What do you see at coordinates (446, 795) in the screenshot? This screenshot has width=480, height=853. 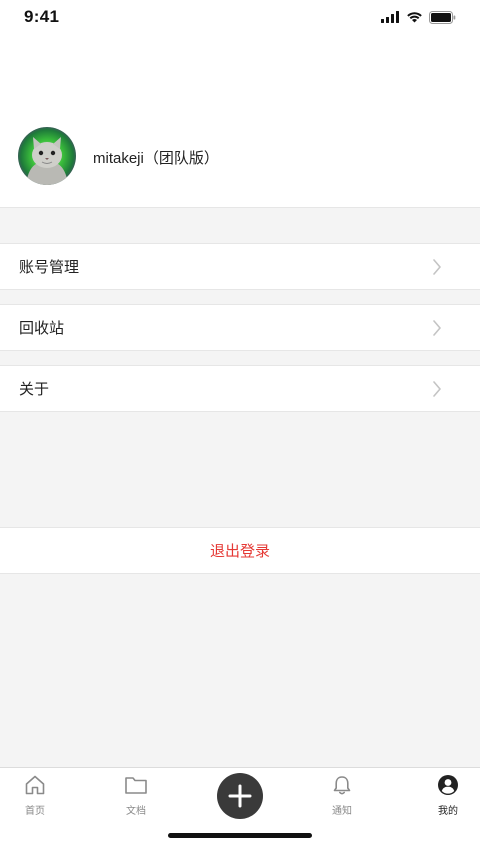 I see `tab-me: 我的` at bounding box center [446, 795].